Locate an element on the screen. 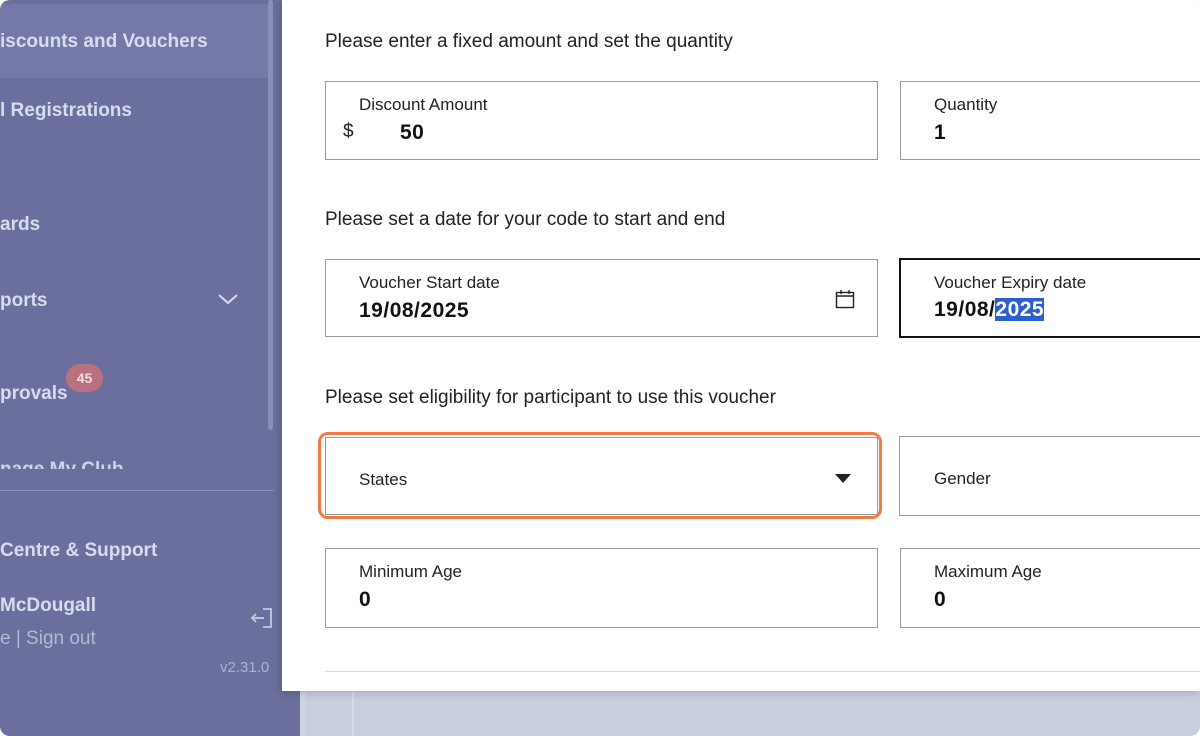 The image size is (1200, 736). maximum-age-field: Maximum Age 0 is located at coordinates (1050, 588).